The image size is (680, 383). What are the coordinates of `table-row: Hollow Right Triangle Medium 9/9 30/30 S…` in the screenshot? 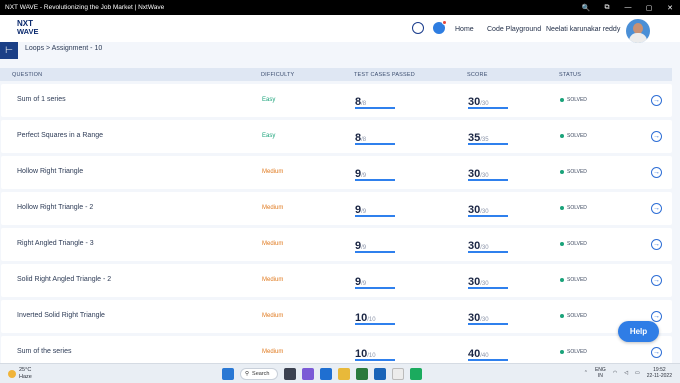 It's located at (336, 172).